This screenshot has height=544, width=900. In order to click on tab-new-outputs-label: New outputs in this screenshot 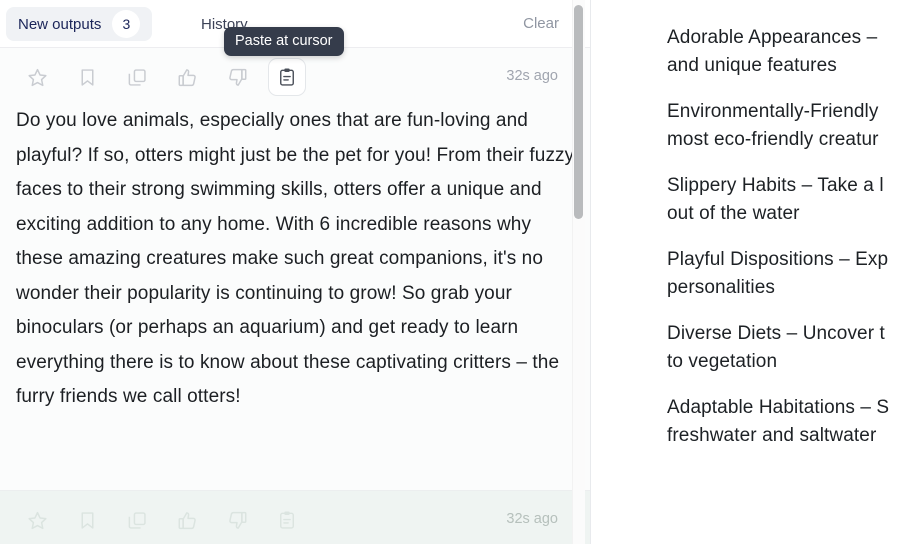, I will do `click(60, 24)`.